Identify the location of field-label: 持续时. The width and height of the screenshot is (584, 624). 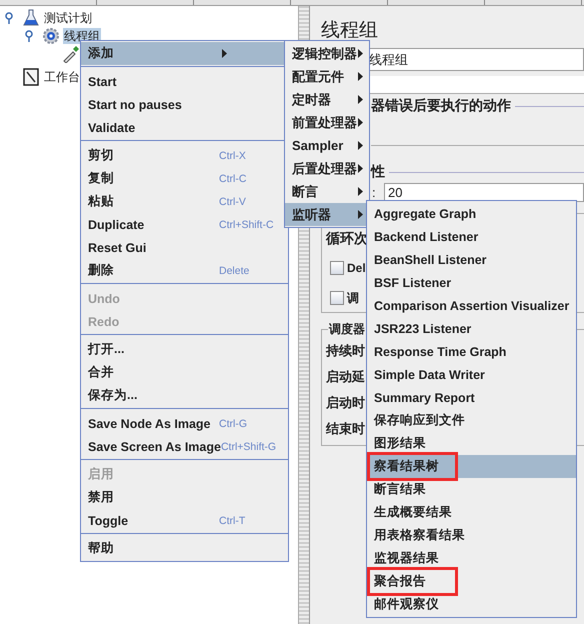
(345, 350).